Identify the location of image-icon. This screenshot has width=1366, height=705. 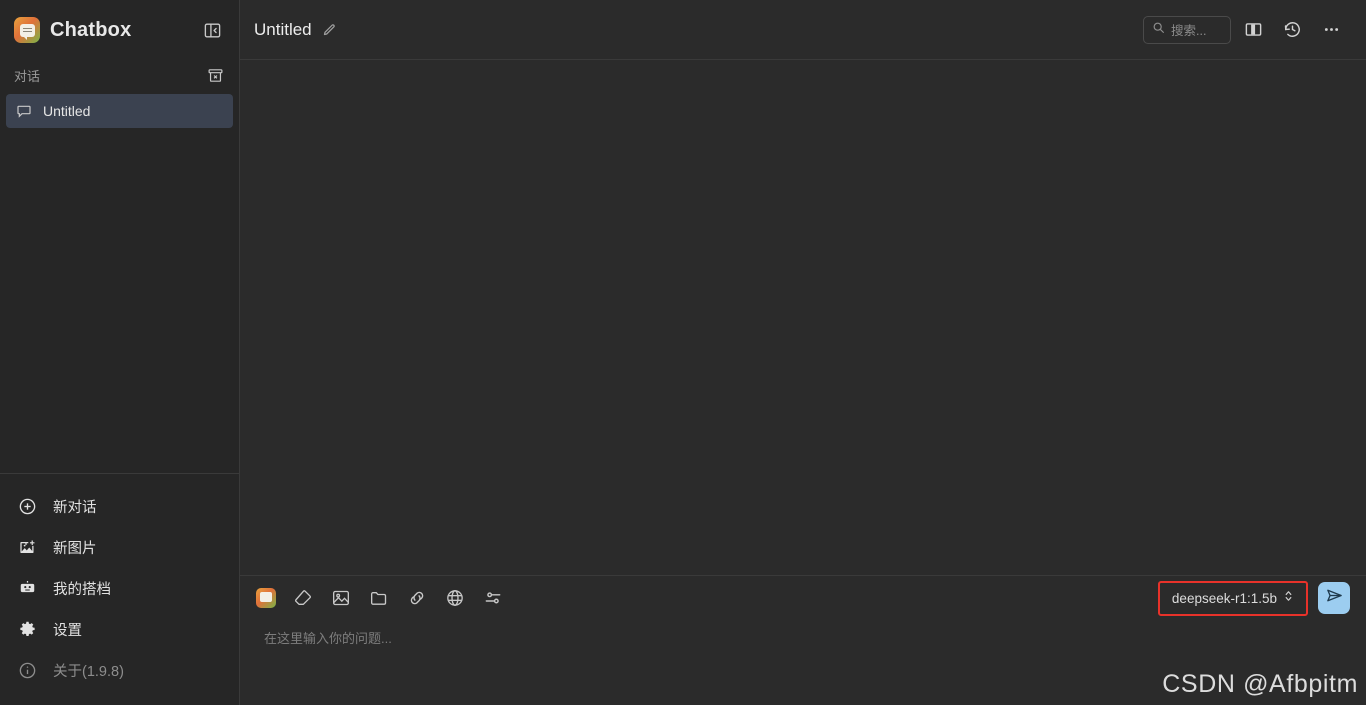
(341, 598).